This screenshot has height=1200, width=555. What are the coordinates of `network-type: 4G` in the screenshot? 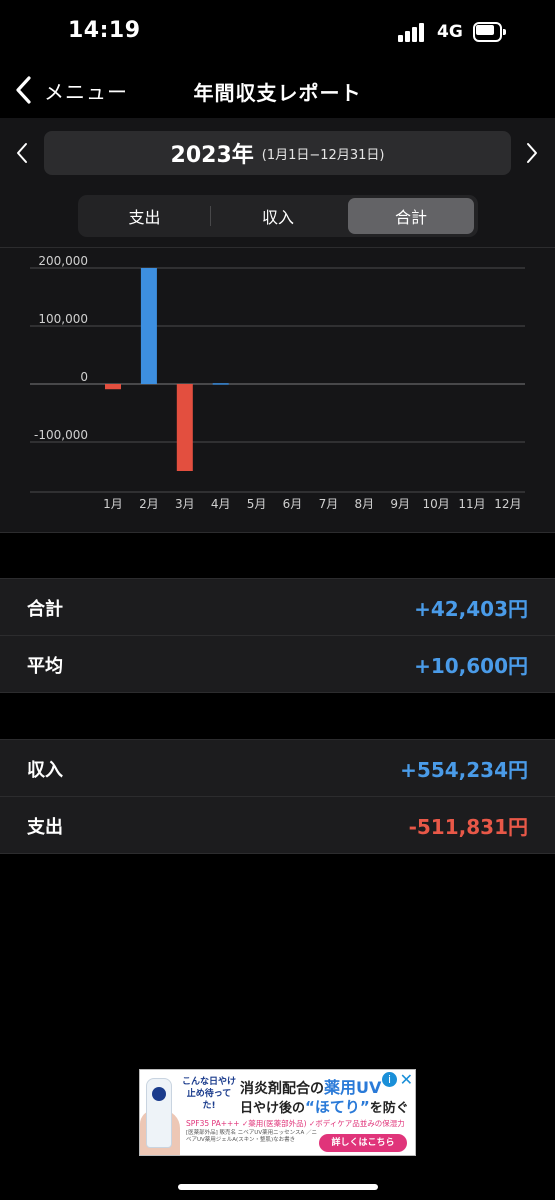 It's located at (450, 32).